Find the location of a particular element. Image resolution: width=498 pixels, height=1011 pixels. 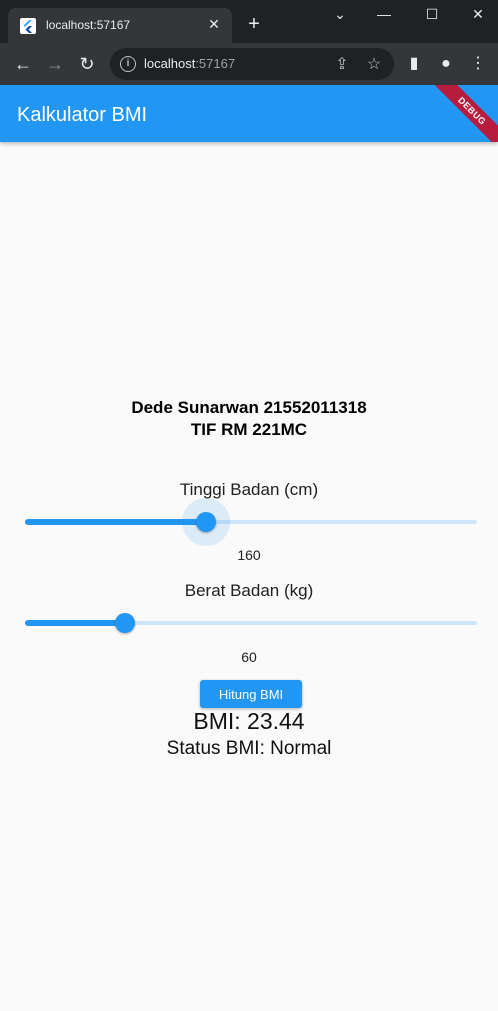

student-class: TIF RM 221MC is located at coordinates (249, 429).